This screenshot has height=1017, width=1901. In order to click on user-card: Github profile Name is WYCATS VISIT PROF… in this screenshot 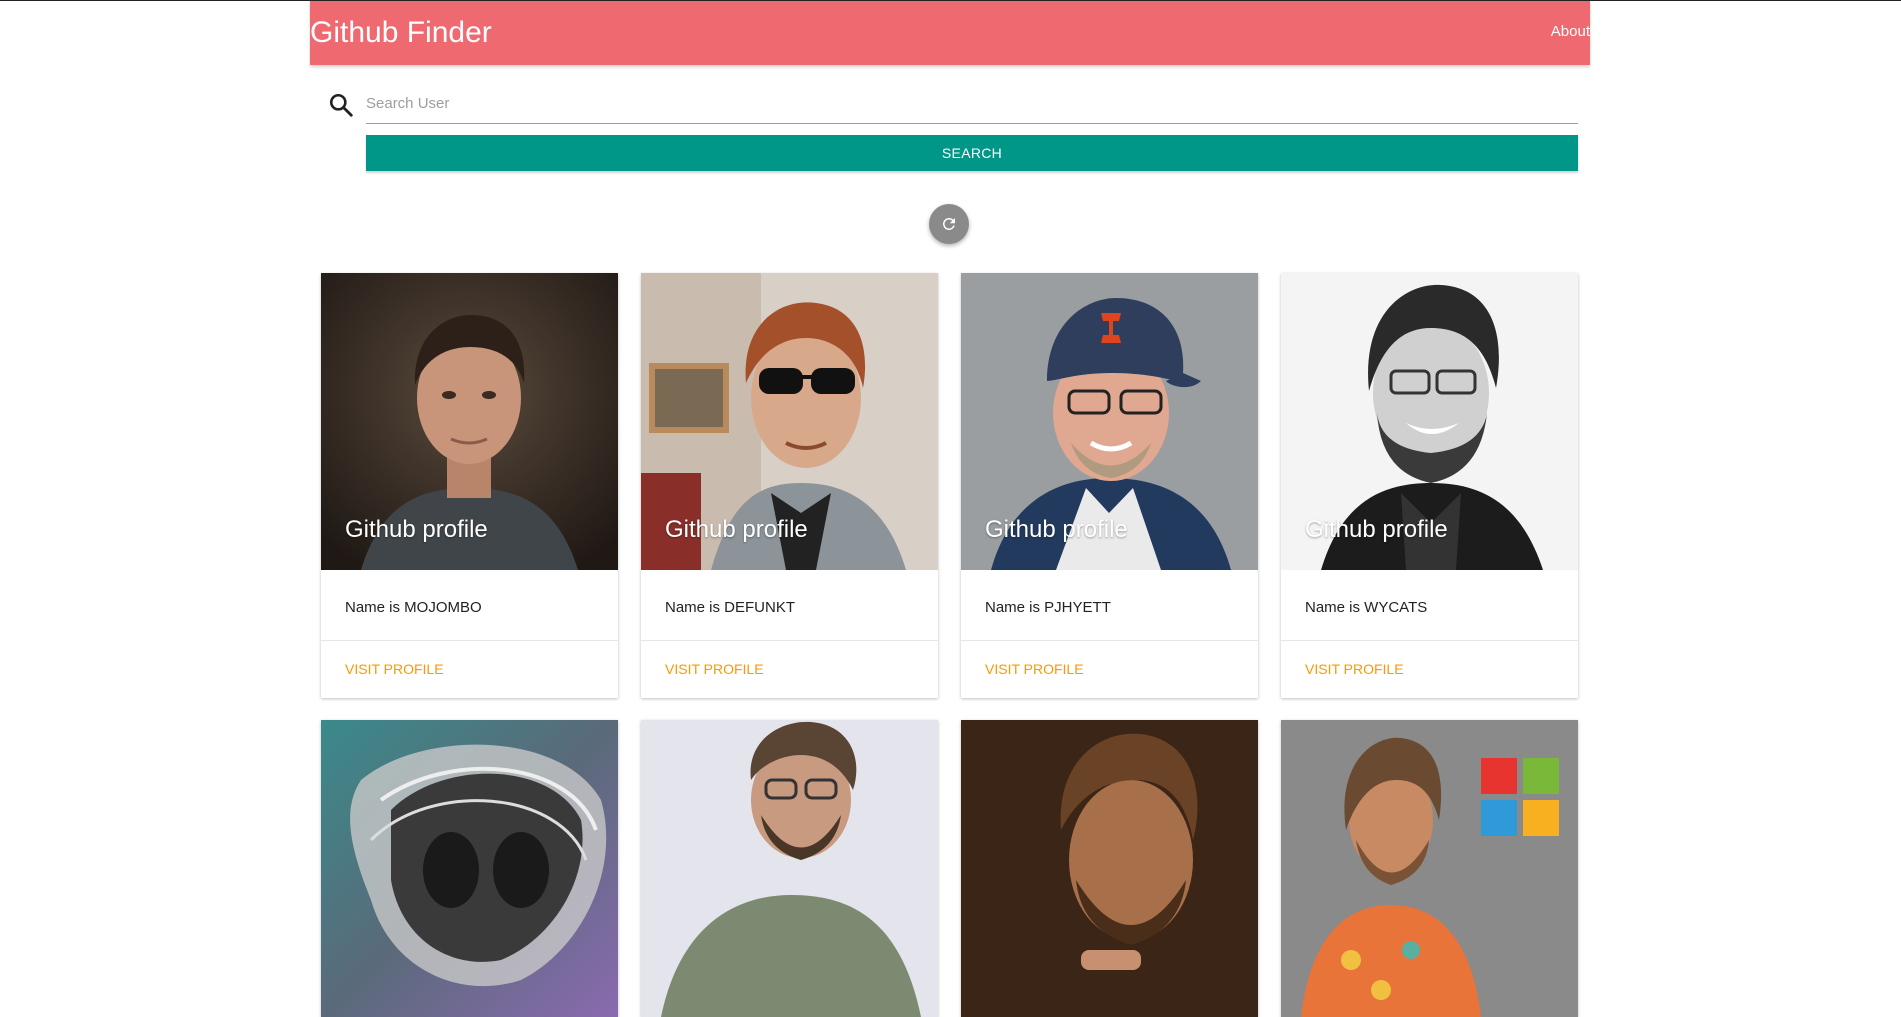, I will do `click(1429, 485)`.